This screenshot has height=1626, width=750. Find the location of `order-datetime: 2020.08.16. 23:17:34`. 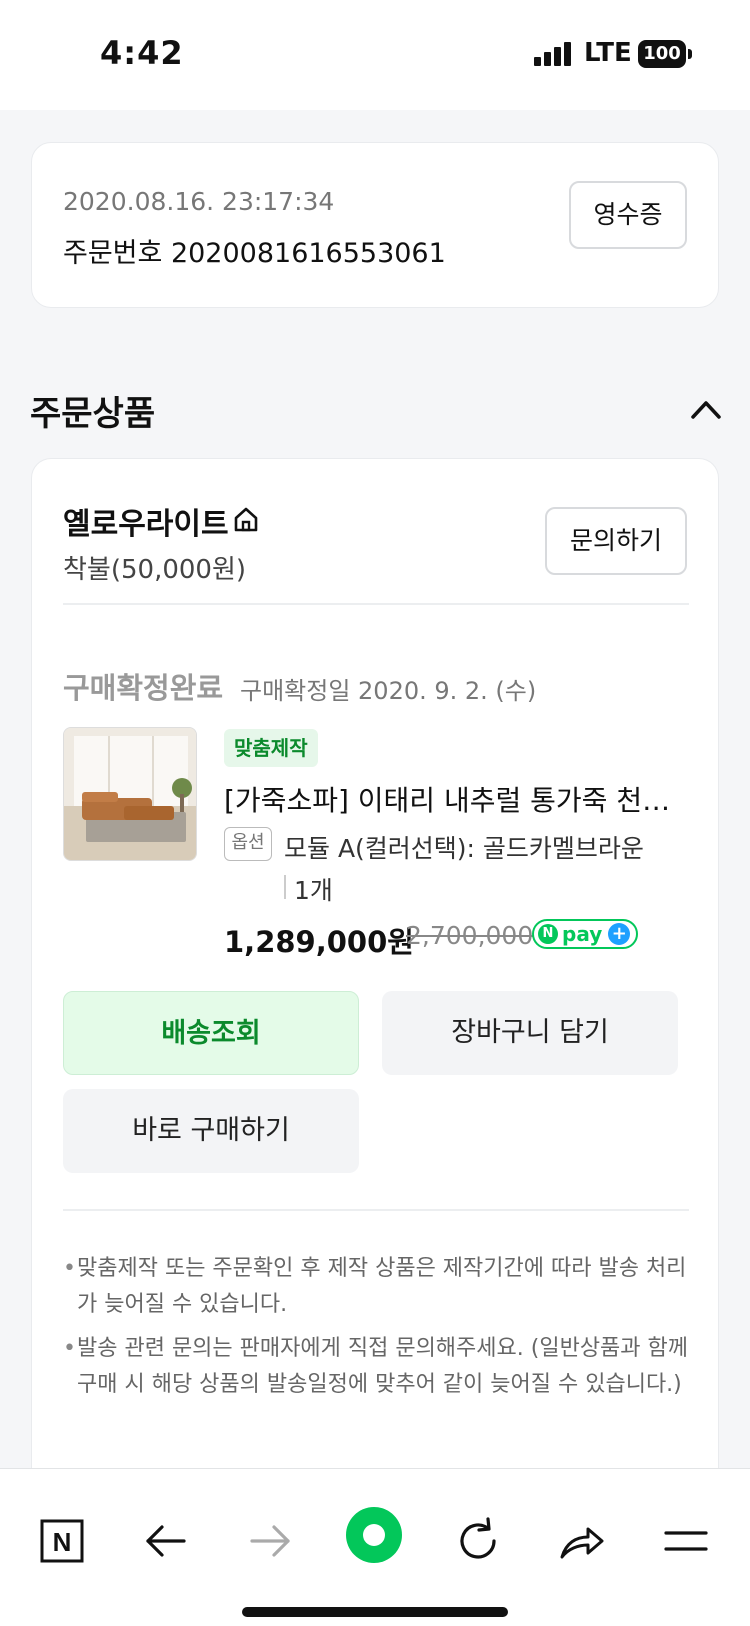

order-datetime: 2020.08.16. 23:17:34 is located at coordinates (199, 201).